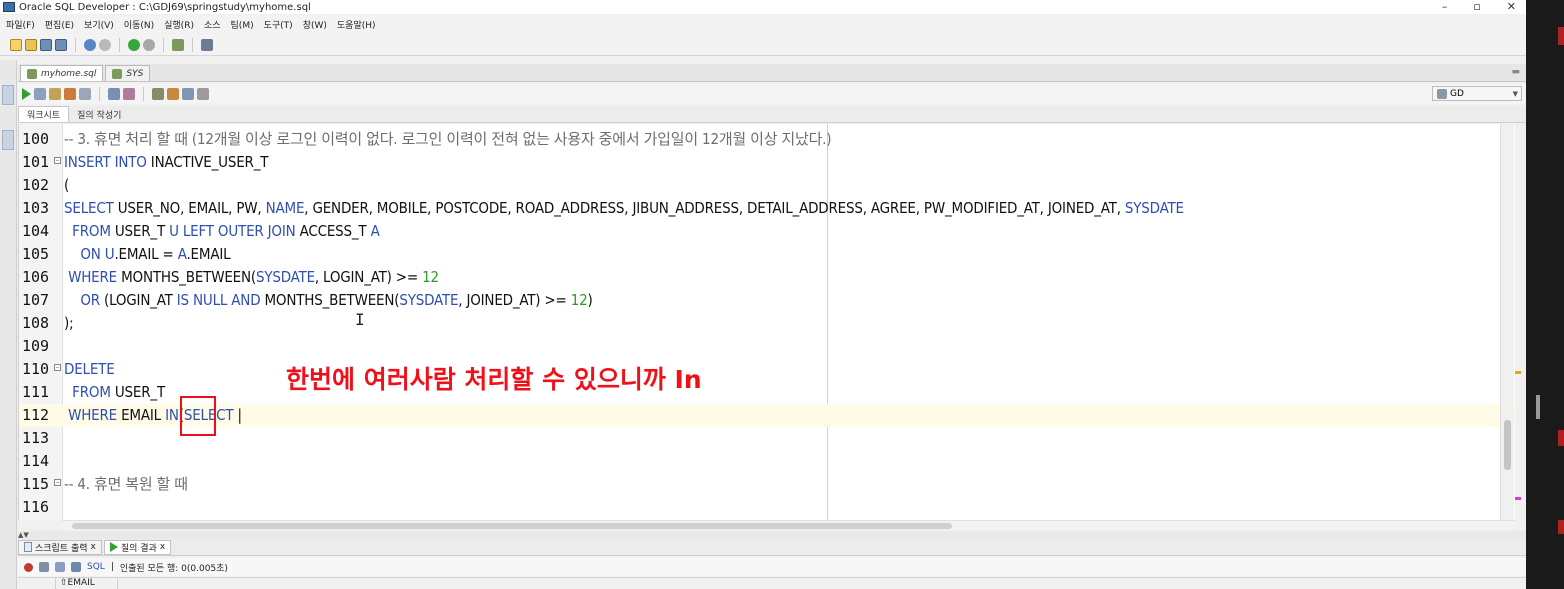 This screenshot has width=1564, height=589. I want to click on case-toggle-icon, so click(203, 94).